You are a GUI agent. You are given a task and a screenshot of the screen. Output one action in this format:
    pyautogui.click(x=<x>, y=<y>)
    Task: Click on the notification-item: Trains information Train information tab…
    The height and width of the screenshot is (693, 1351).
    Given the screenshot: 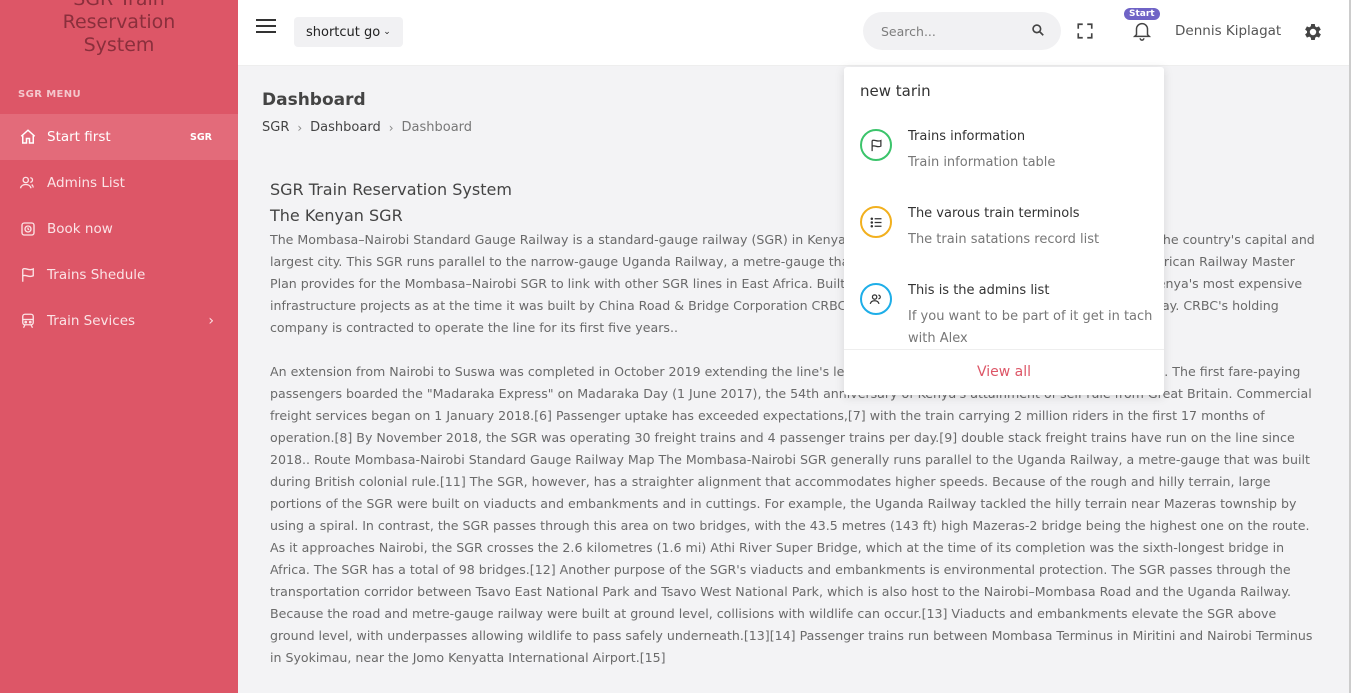 What is the action you would take?
    pyautogui.click(x=1008, y=151)
    